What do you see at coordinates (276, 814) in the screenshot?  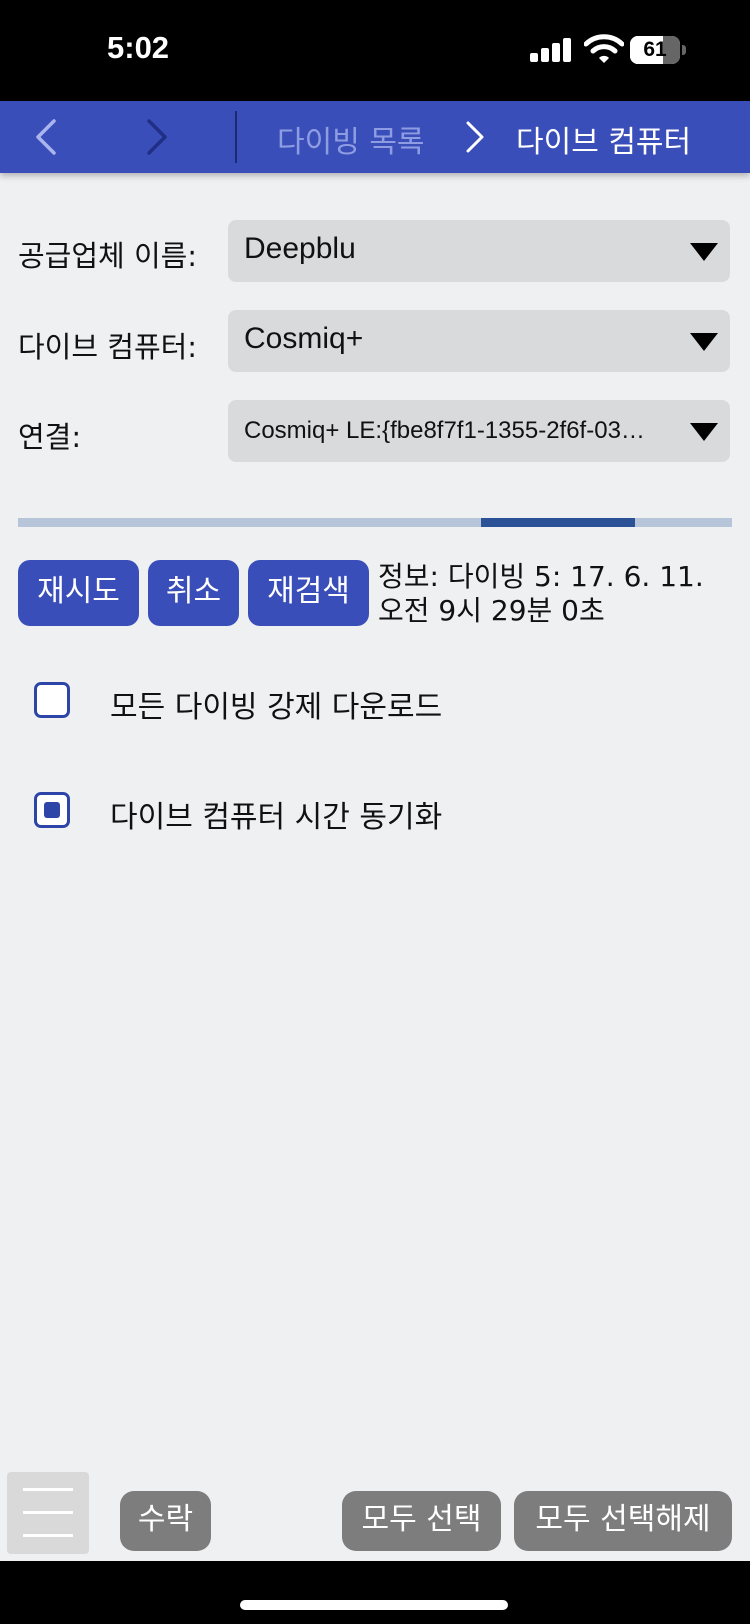 I see `sync-time-label: 다이브 컴퓨터 시간 동기화` at bounding box center [276, 814].